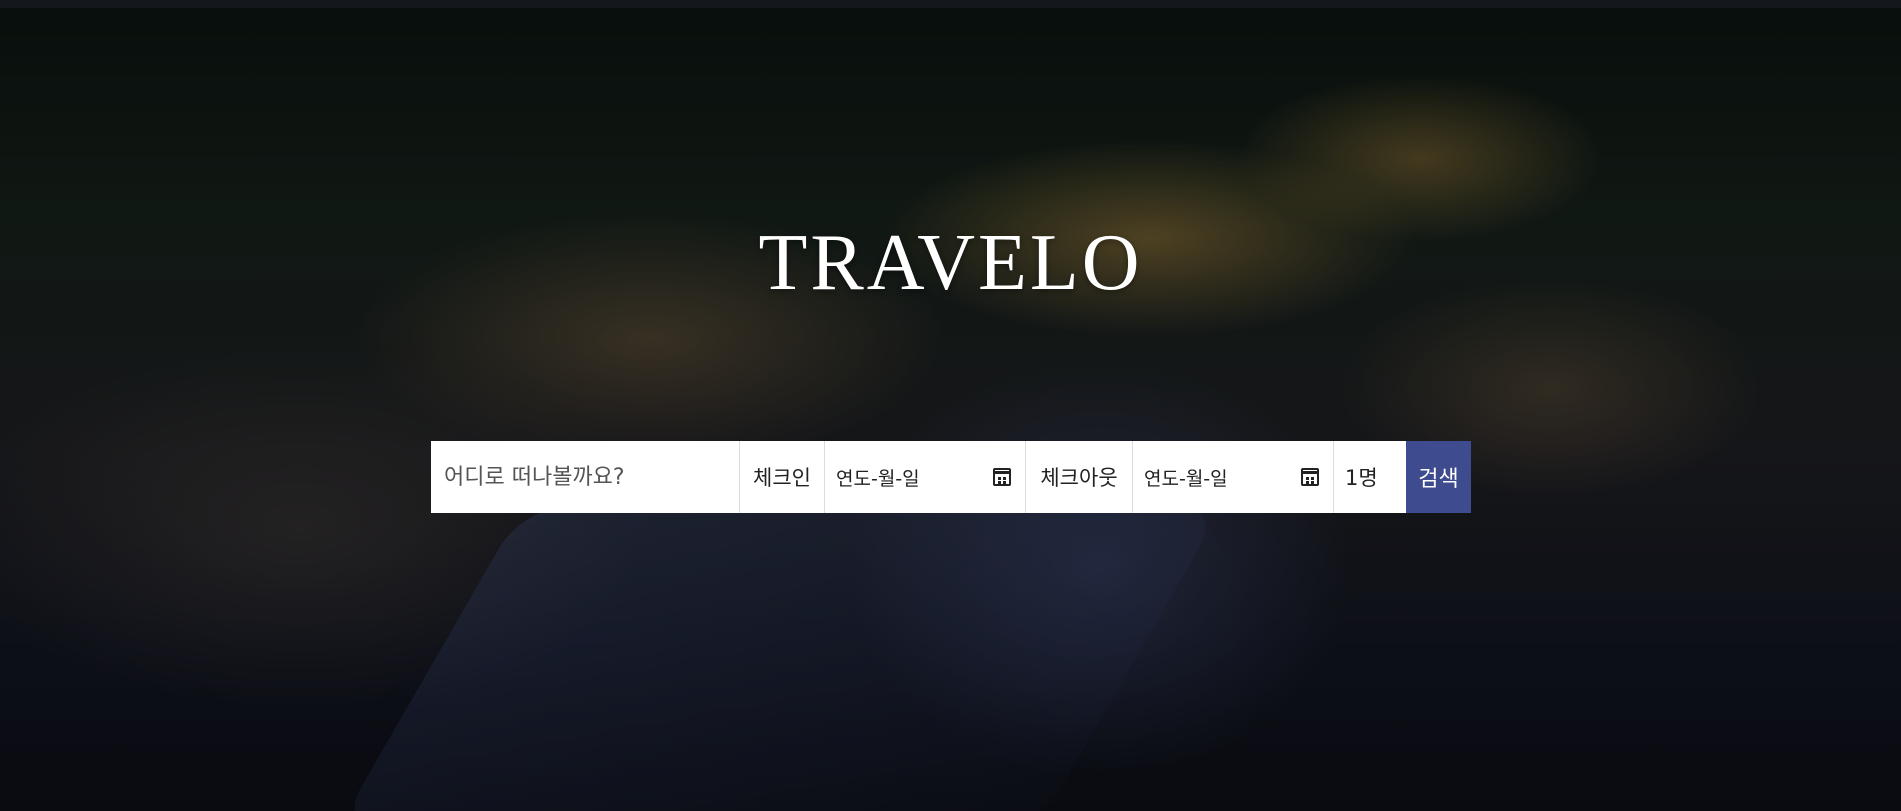 The height and width of the screenshot is (811, 1901). I want to click on search-button: 검색, so click(1438, 477).